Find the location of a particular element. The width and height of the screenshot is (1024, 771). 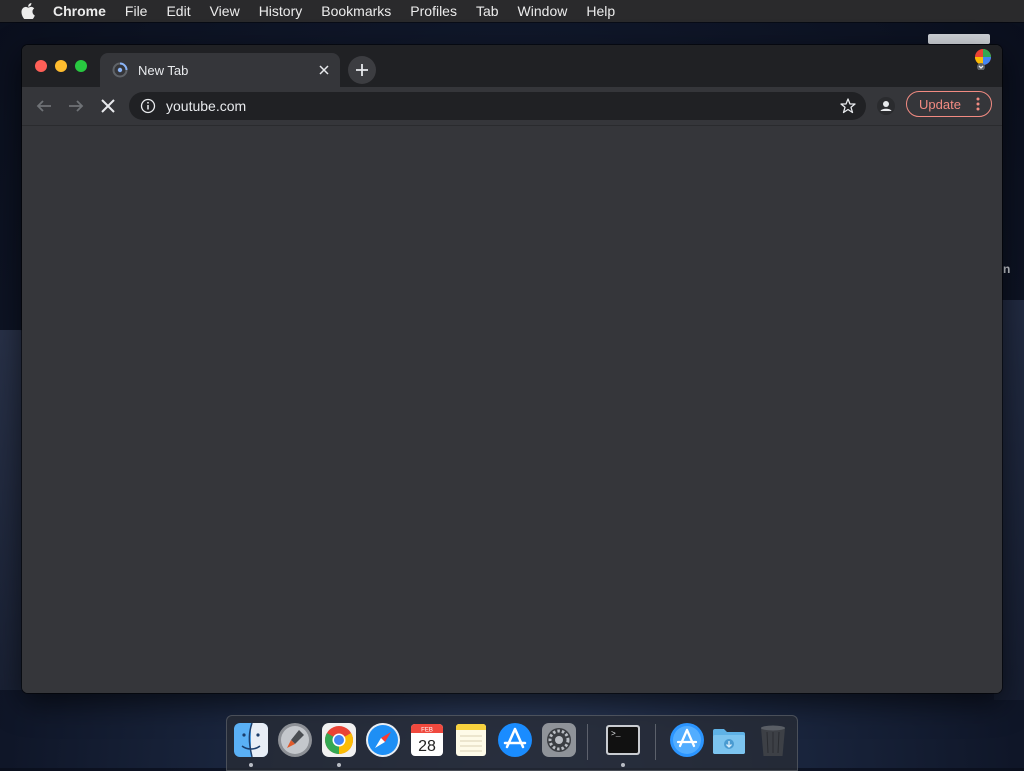

notes-icon is located at coordinates (471, 740).